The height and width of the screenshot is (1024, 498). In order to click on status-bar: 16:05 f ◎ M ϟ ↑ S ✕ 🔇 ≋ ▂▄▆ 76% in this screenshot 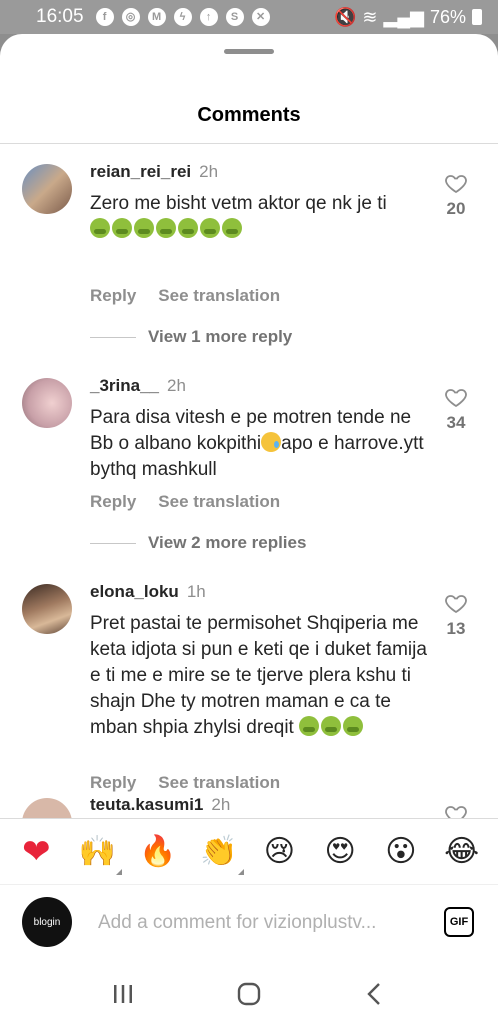, I will do `click(249, 17)`.